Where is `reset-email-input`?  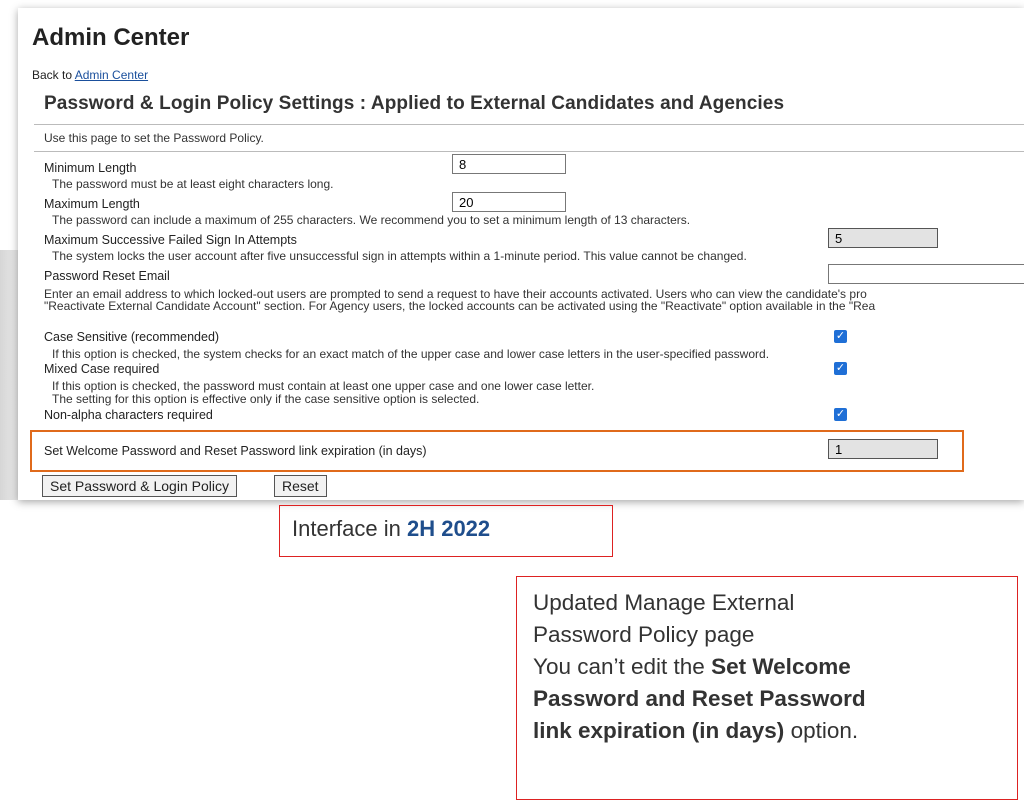
reset-email-input is located at coordinates (926, 274).